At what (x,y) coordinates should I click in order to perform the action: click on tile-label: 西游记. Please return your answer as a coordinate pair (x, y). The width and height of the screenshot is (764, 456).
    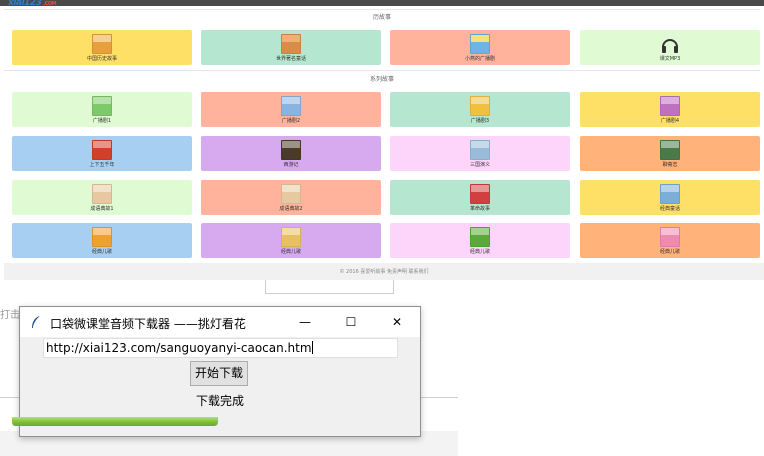
    Looking at the image, I should click on (291, 165).